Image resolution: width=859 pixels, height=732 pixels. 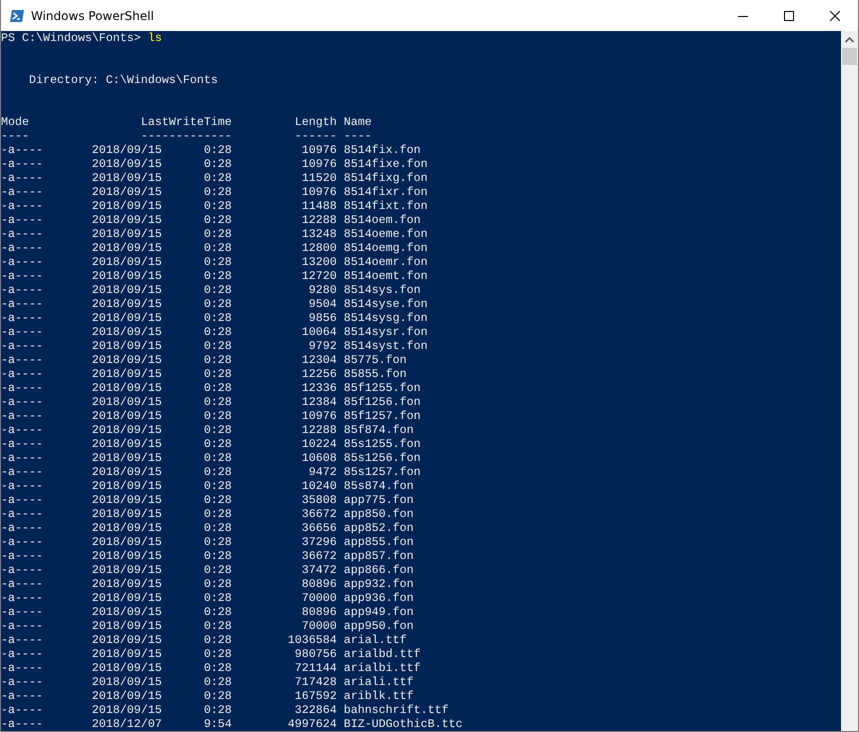 What do you see at coordinates (382, 290) in the screenshot?
I see `file-name: 8514sys.fon` at bounding box center [382, 290].